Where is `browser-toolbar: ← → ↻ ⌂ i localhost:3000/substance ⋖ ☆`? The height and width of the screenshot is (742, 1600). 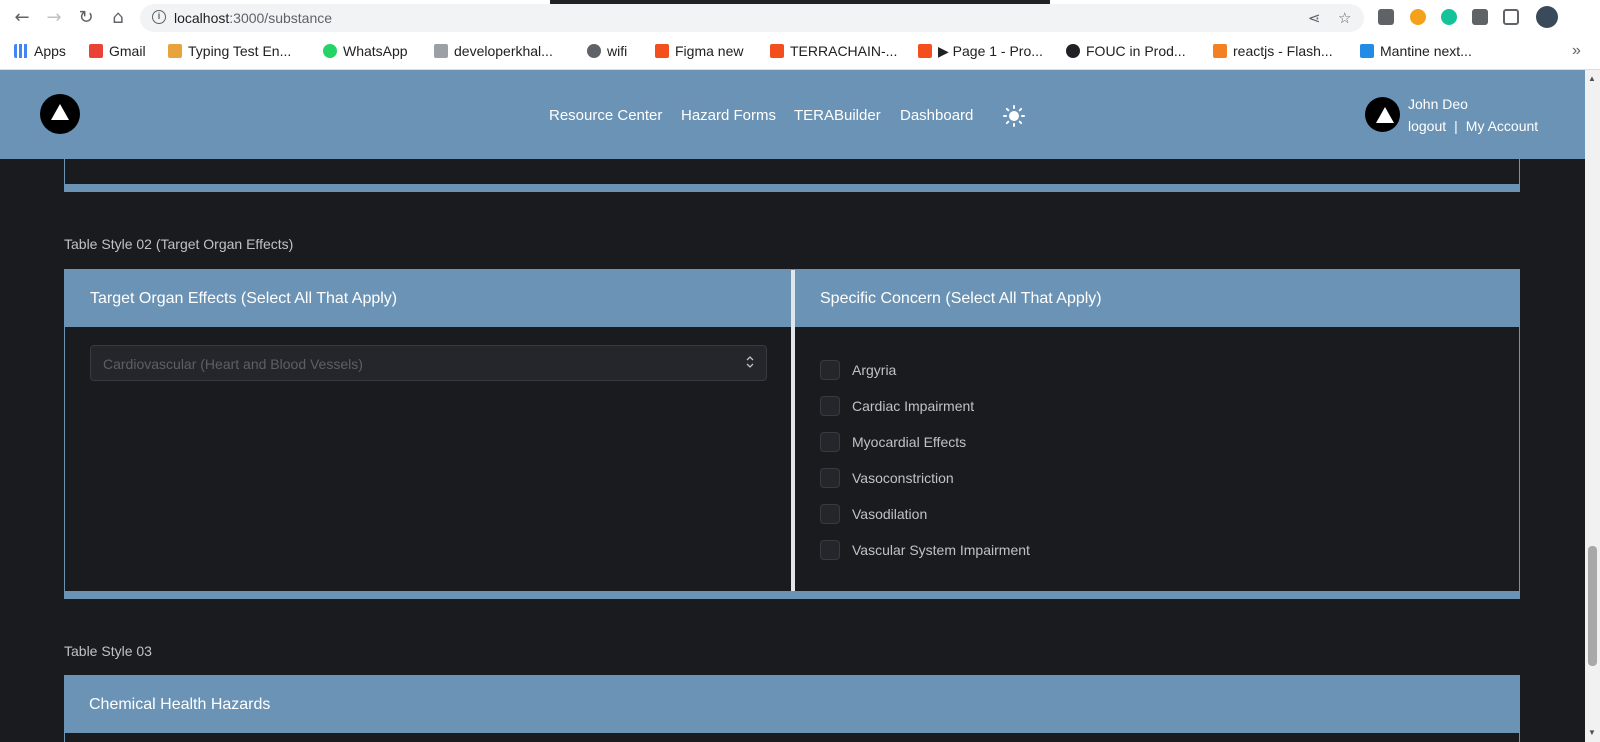
browser-toolbar: ← → ↻ ⌂ i localhost:3000/substance ⋖ ☆ is located at coordinates (800, 17).